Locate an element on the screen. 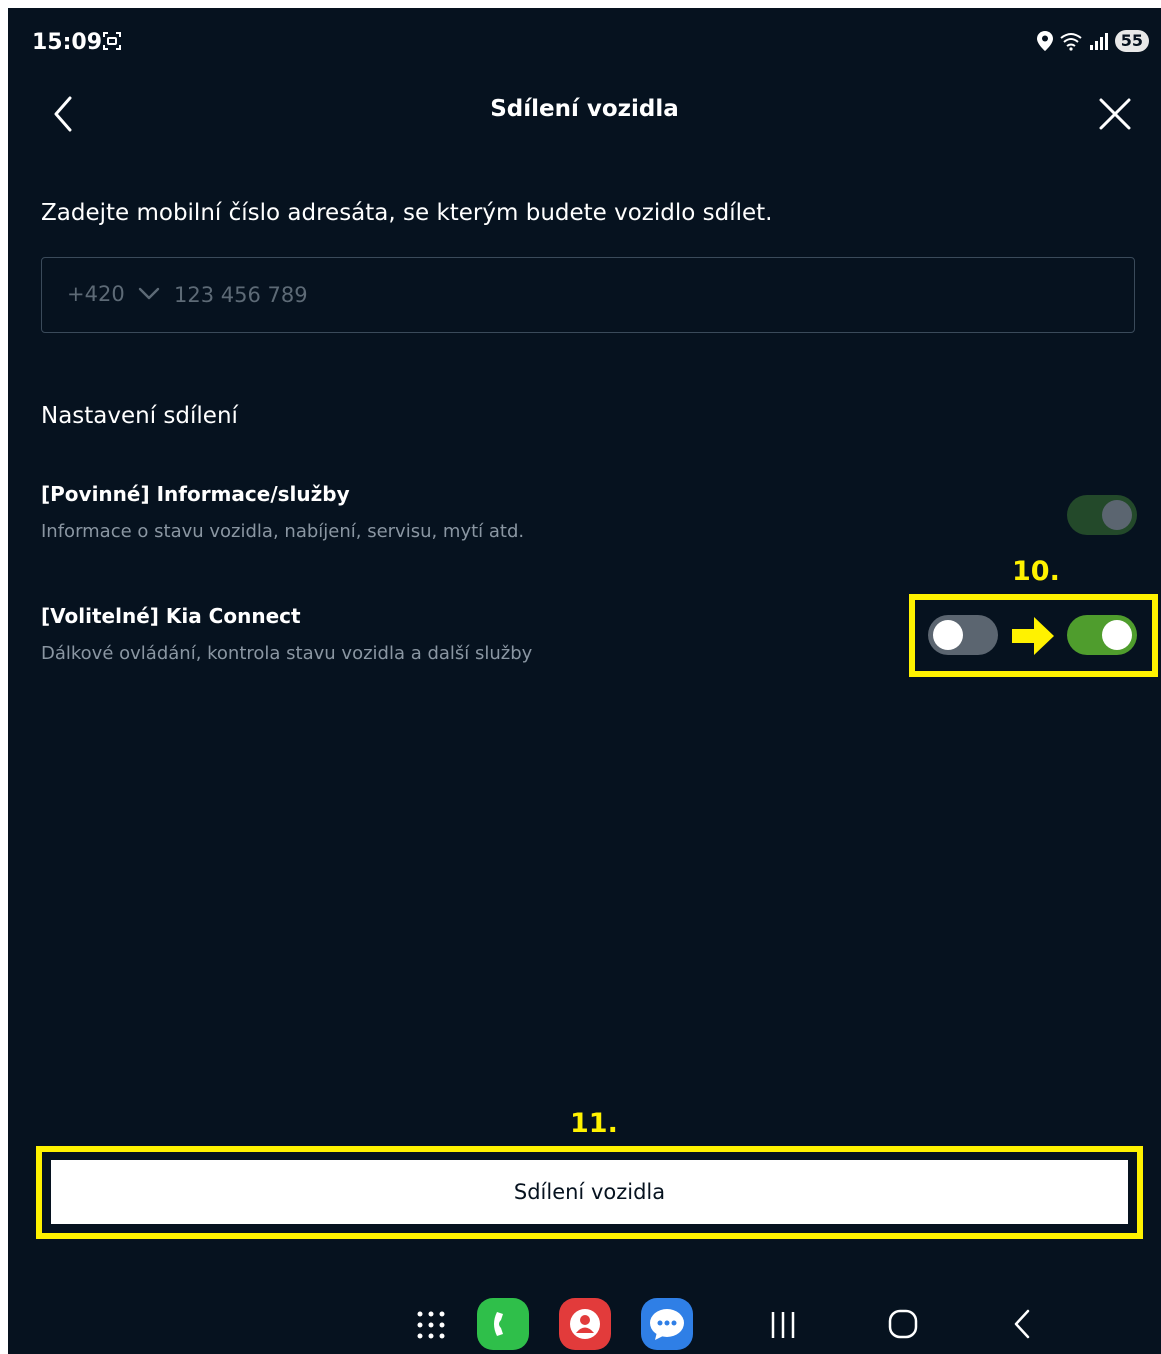 Image resolution: width=1161 pixels, height=1354 pixels. share-vehicle-button: Sdílení vozidla is located at coordinates (589, 1192).